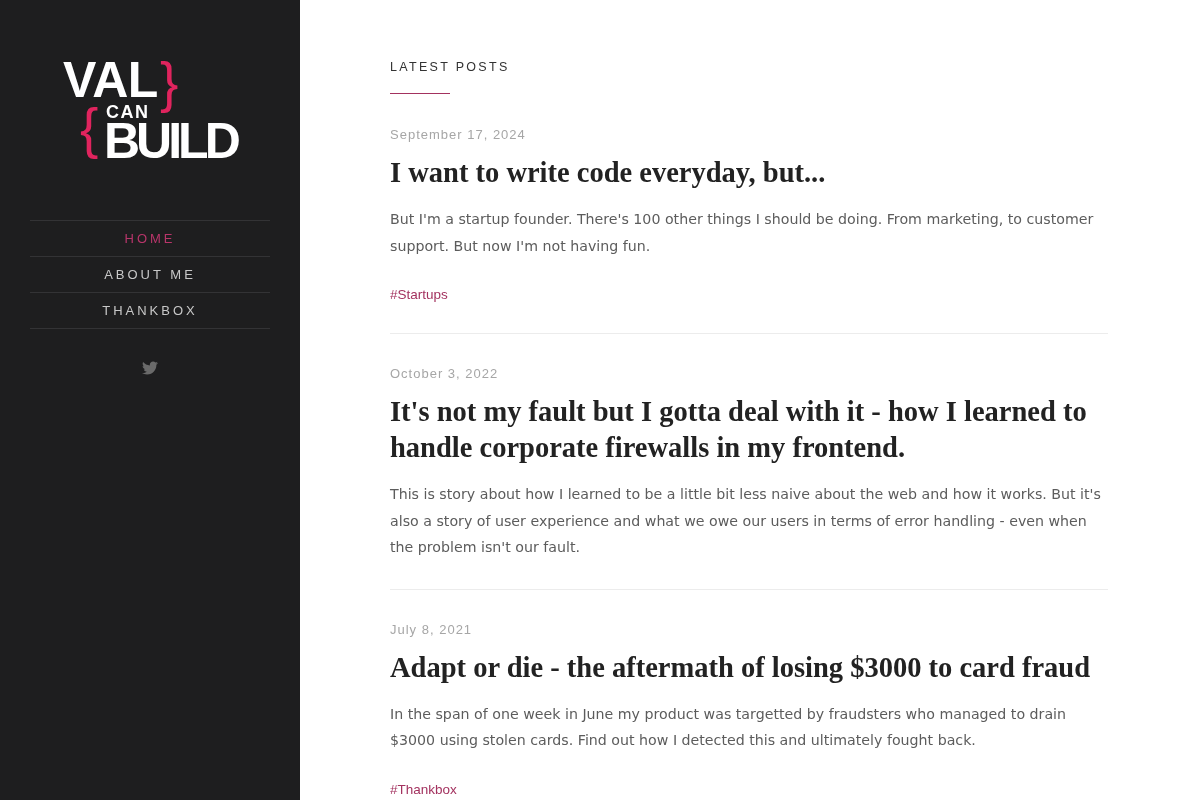 The width and height of the screenshot is (1200, 800). I want to click on tag-link: #Thankbox, so click(423, 789).